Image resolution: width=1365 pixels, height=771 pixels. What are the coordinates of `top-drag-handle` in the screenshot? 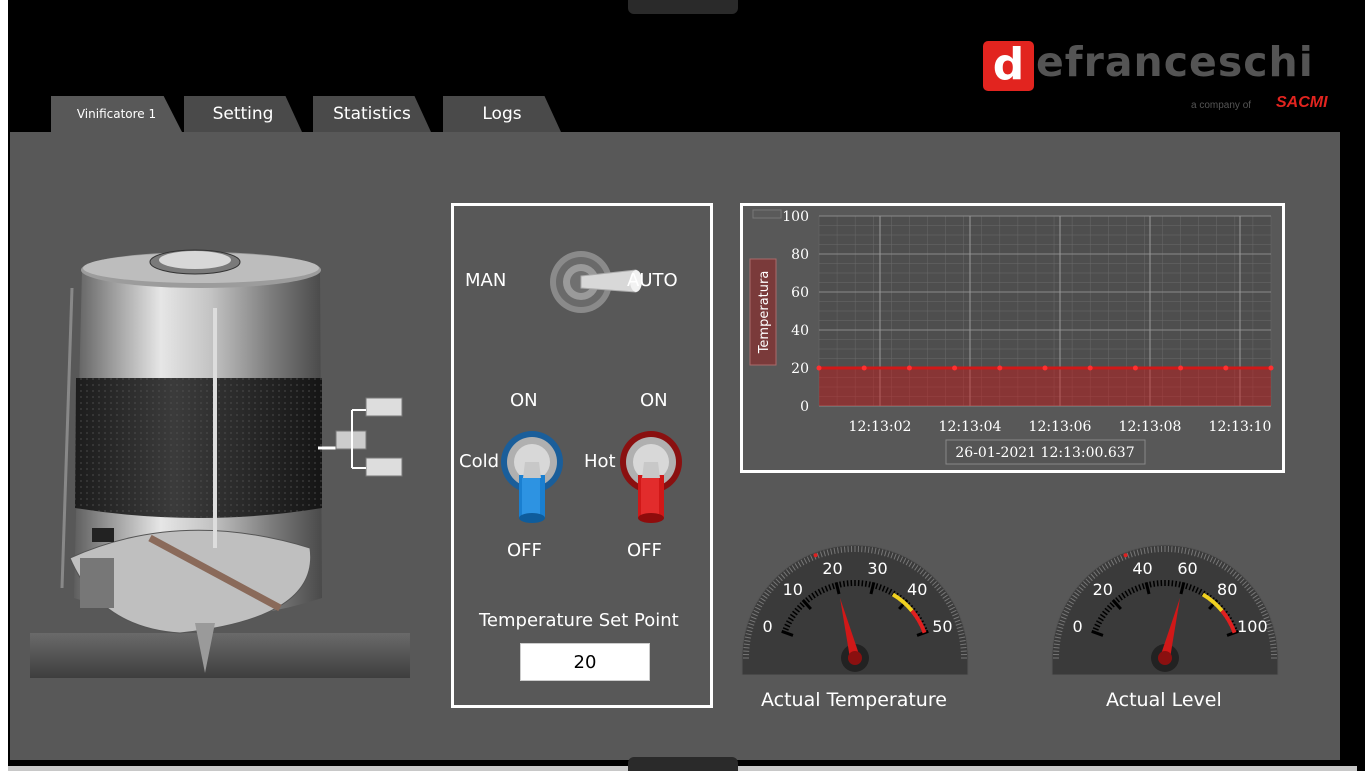 It's located at (683, 7).